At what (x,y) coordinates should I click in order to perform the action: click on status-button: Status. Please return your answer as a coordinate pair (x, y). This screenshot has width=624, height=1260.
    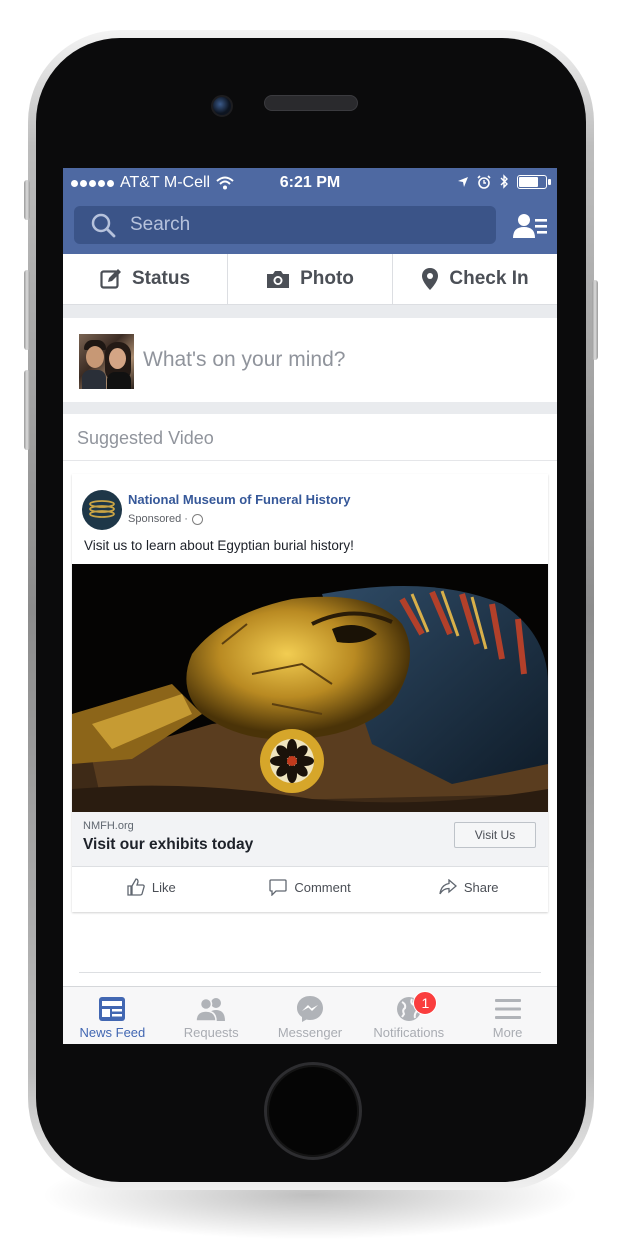
    Looking at the image, I should click on (145, 279).